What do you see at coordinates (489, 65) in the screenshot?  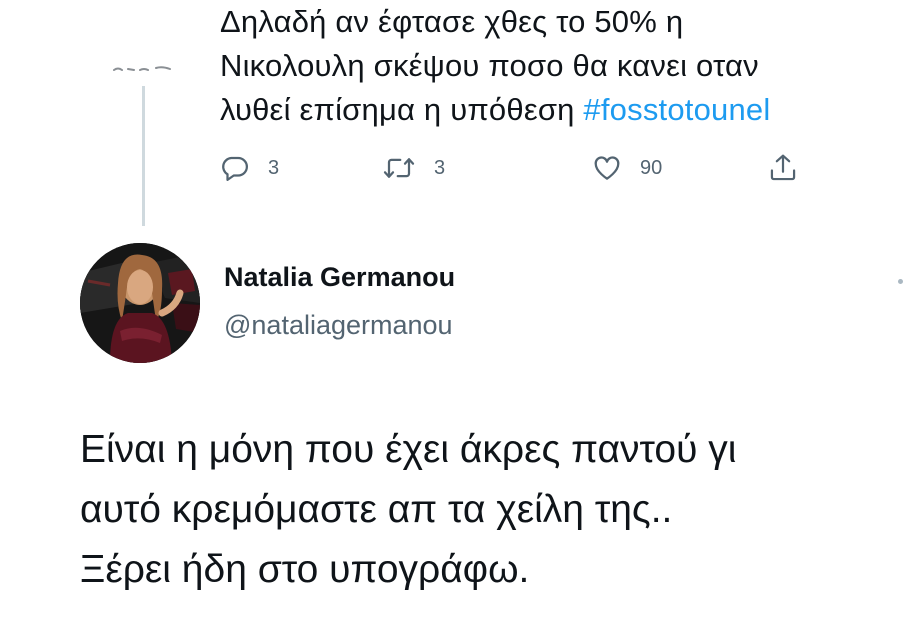 I see `parent-tweet-line: Νικολουλη σκέψου ποσο θα κανει οταν` at bounding box center [489, 65].